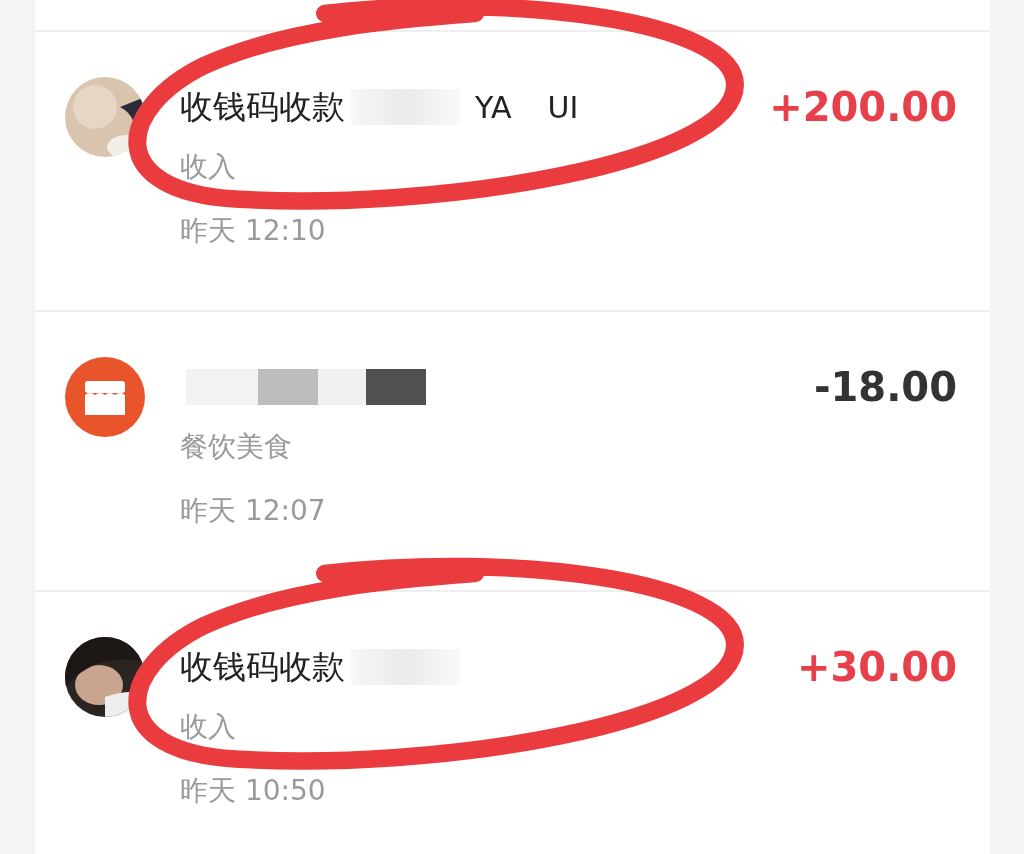 This screenshot has height=854, width=1024. I want to click on transaction-amount: +200.00, so click(863, 107).